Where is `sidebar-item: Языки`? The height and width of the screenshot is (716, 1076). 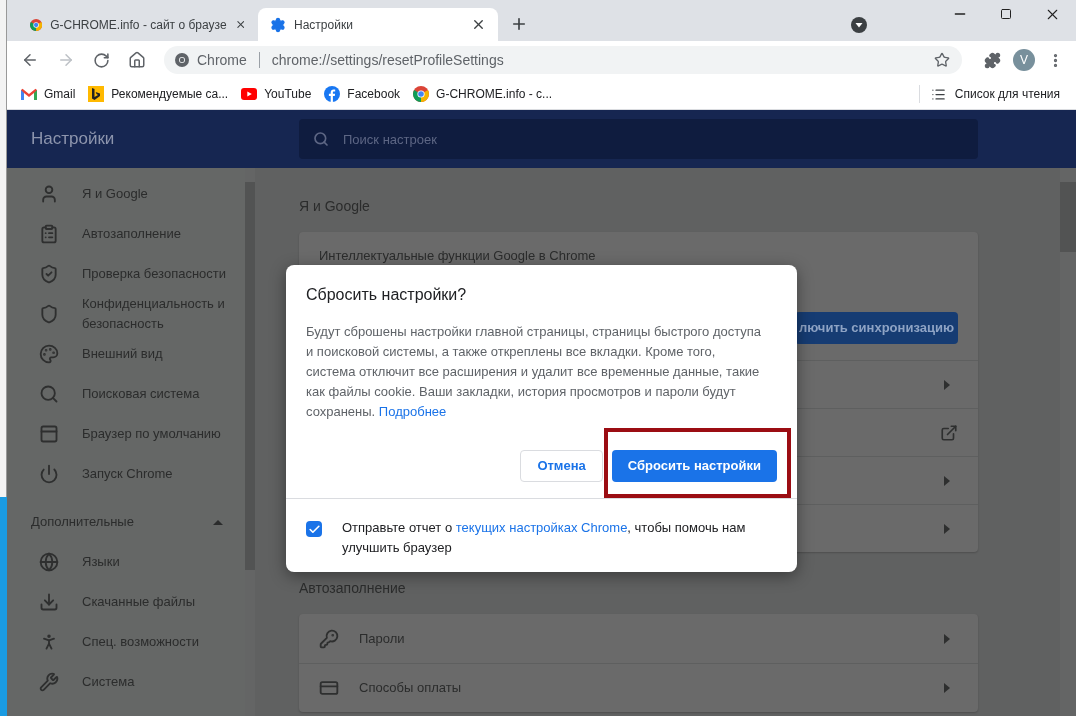 sidebar-item: Языки is located at coordinates (126, 562).